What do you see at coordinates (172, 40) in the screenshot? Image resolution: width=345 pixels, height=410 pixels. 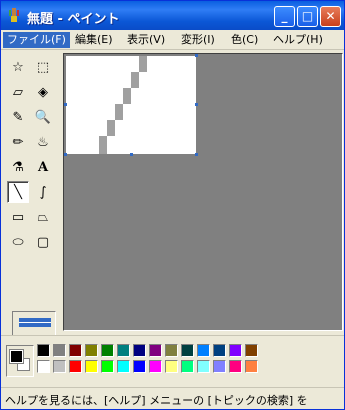 I see `menu-bar: ファイル(F) 編集(E) 表示(V) 変形(I) 色(C) ヘルプ(H)` at bounding box center [172, 40].